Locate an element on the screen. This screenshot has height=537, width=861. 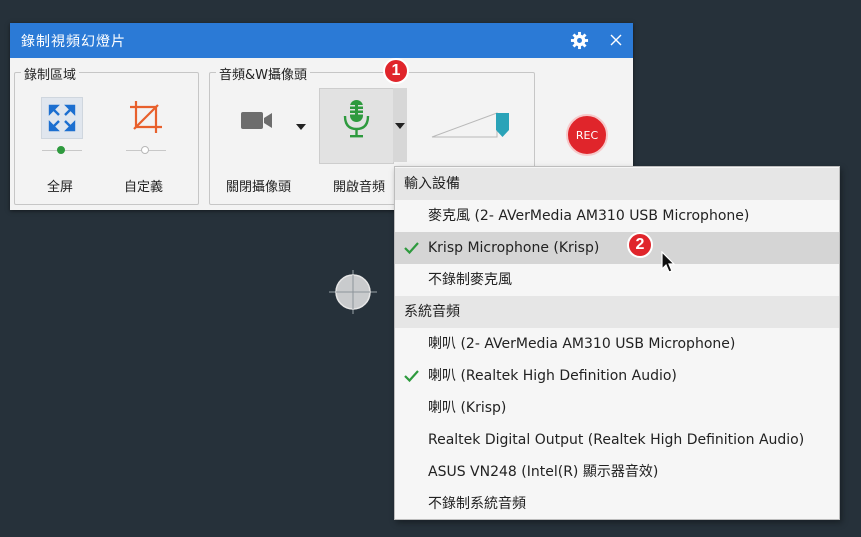
menu-item-system-realtek: 喇叭 (Realtek High Definition Audio) is located at coordinates (617, 376).